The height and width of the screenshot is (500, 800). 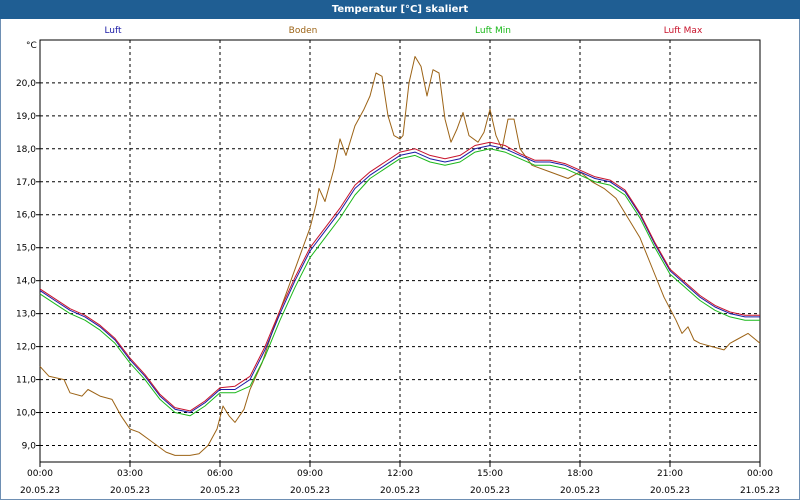 What do you see at coordinates (26, 150) in the screenshot?
I see `y-tick-label: 18,0` at bounding box center [26, 150].